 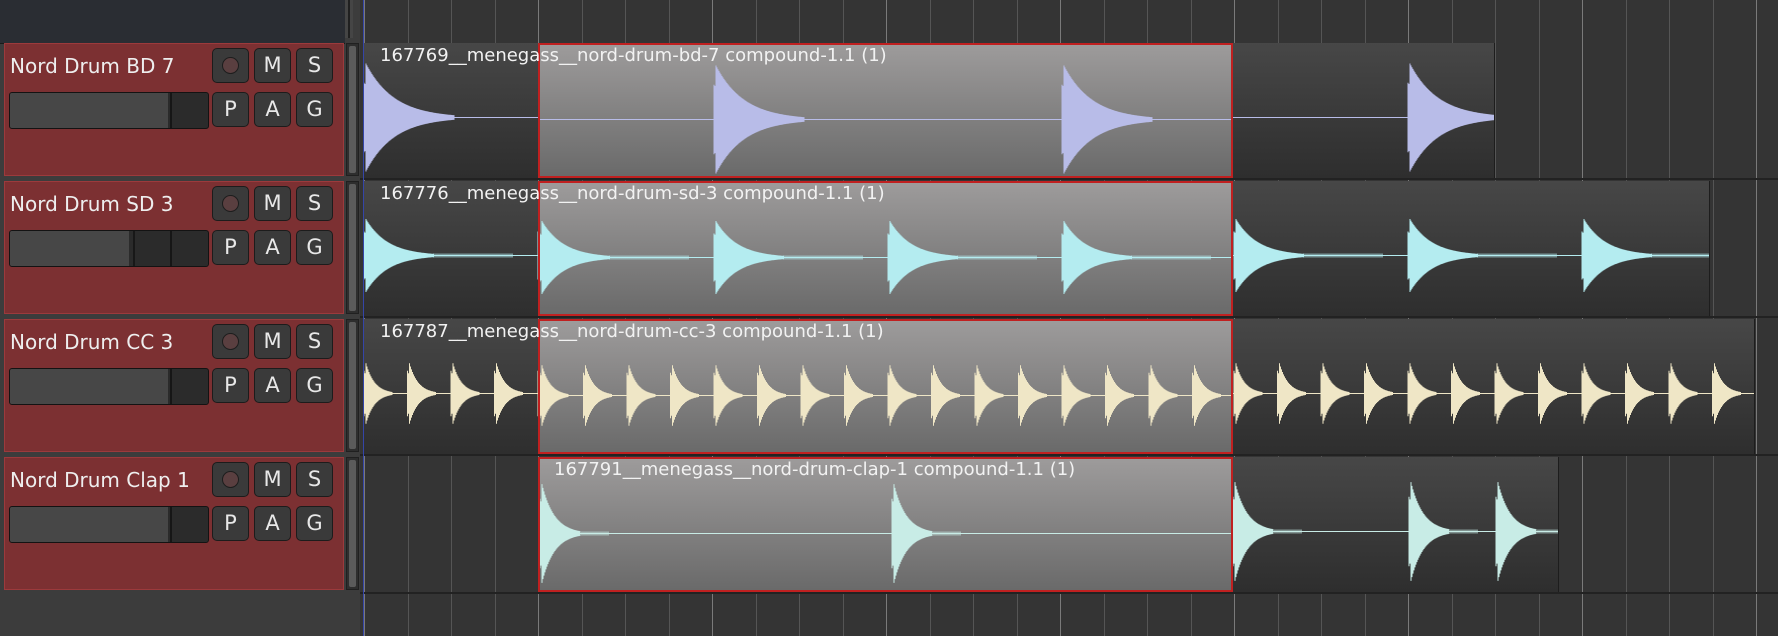 I want to click on ruler-header, so click(x=172, y=22).